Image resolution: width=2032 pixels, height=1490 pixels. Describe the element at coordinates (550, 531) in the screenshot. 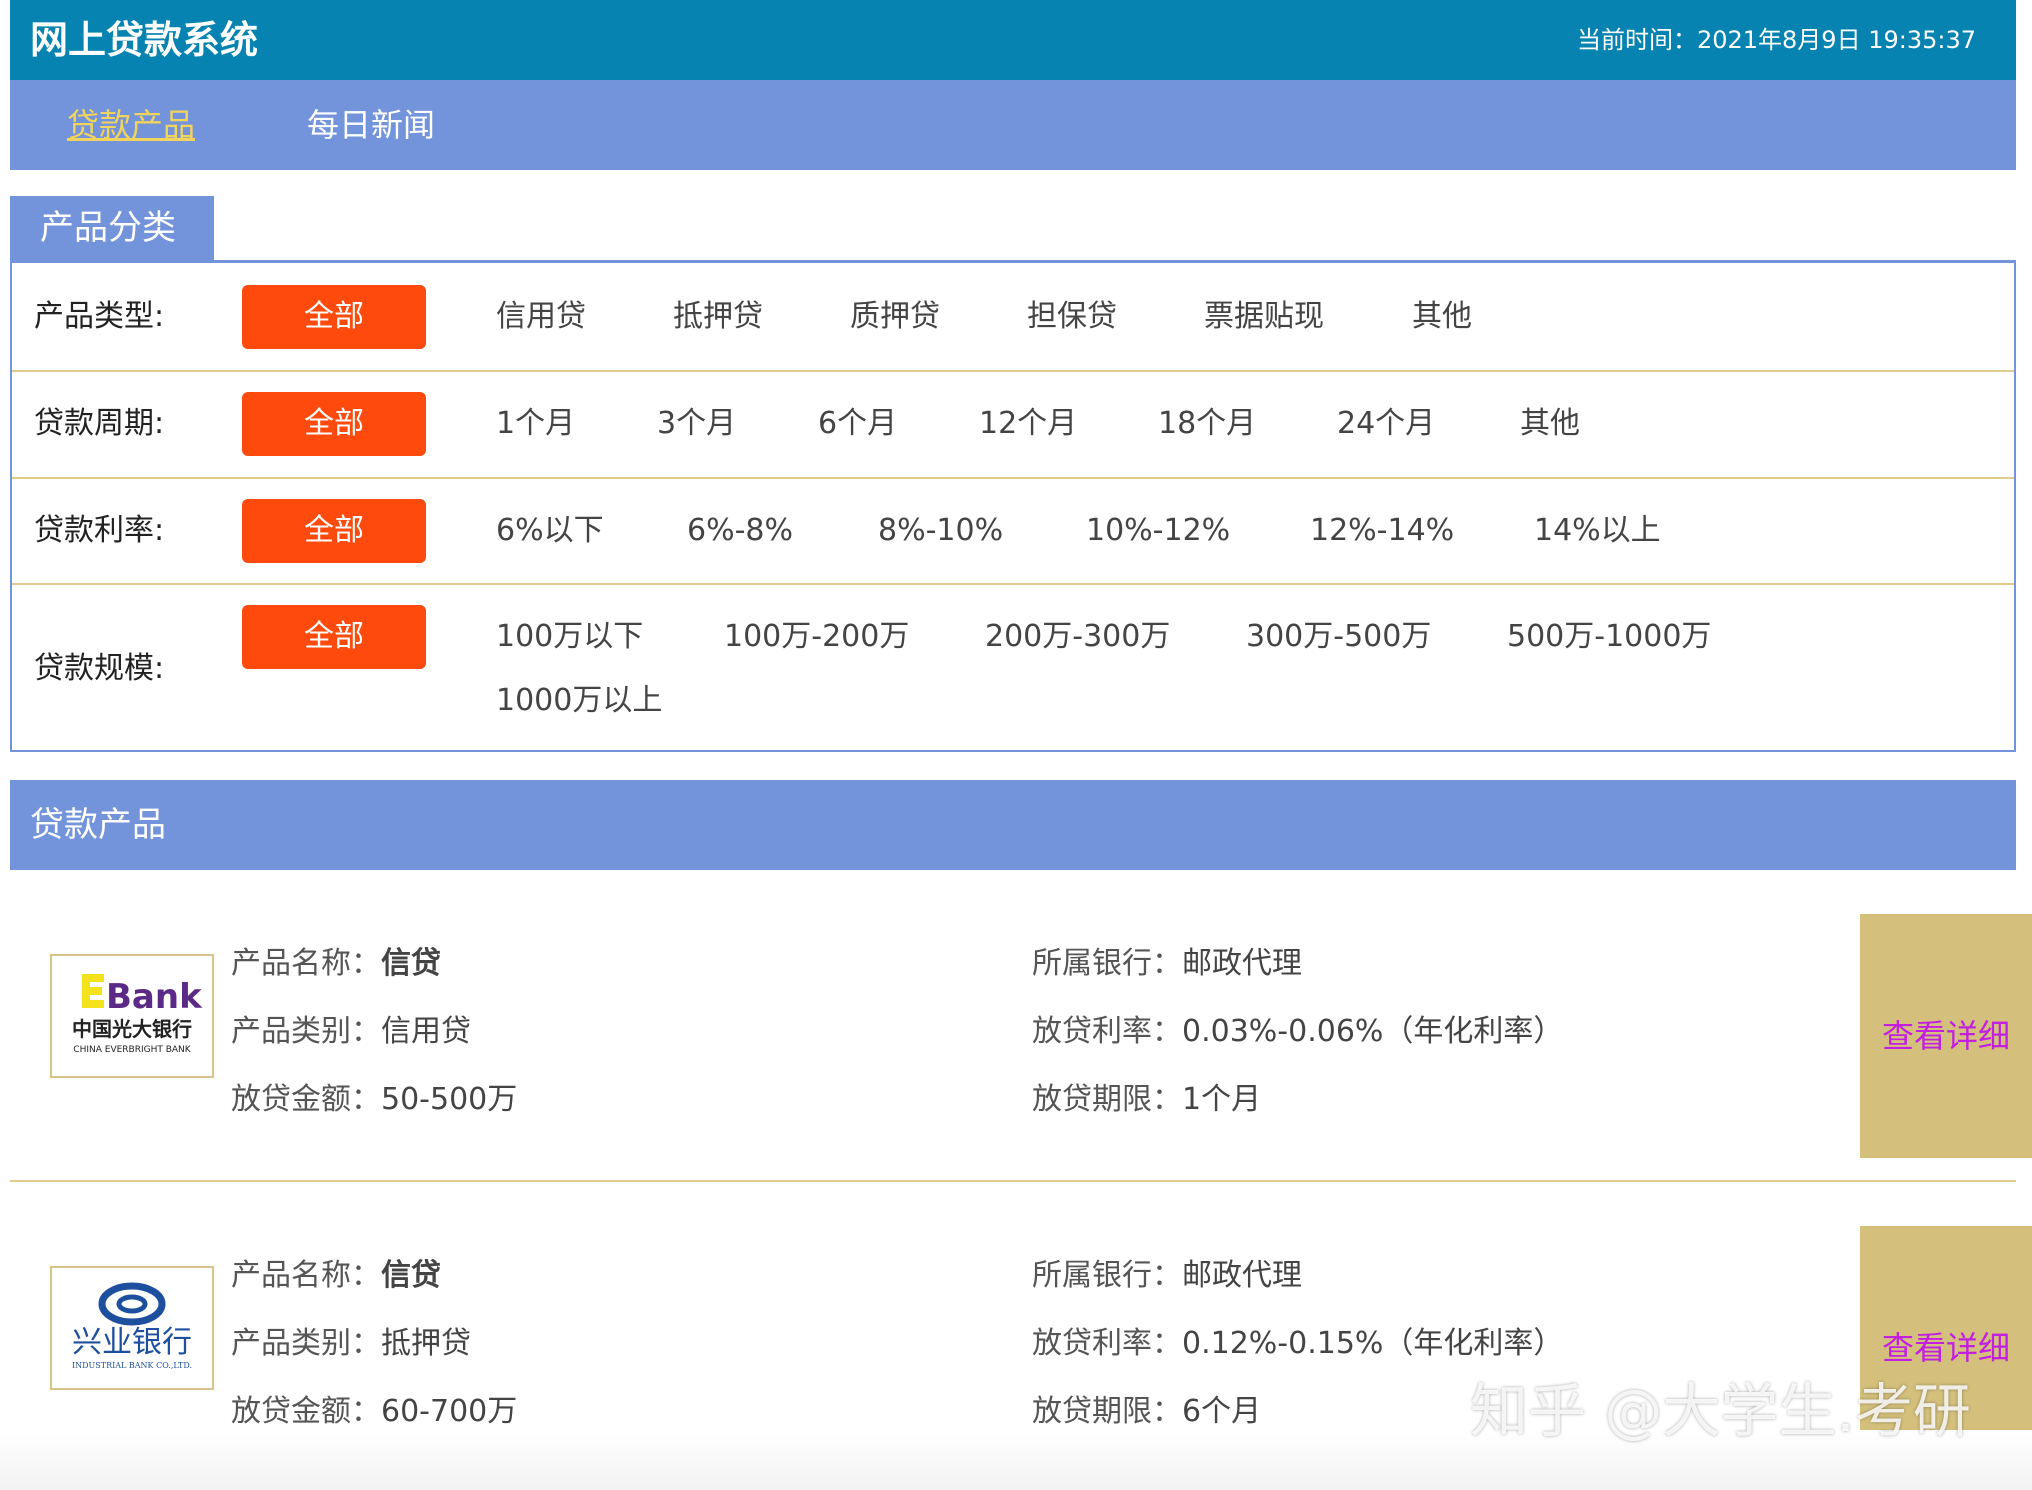

I see `filter-option: 6%以下` at that location.